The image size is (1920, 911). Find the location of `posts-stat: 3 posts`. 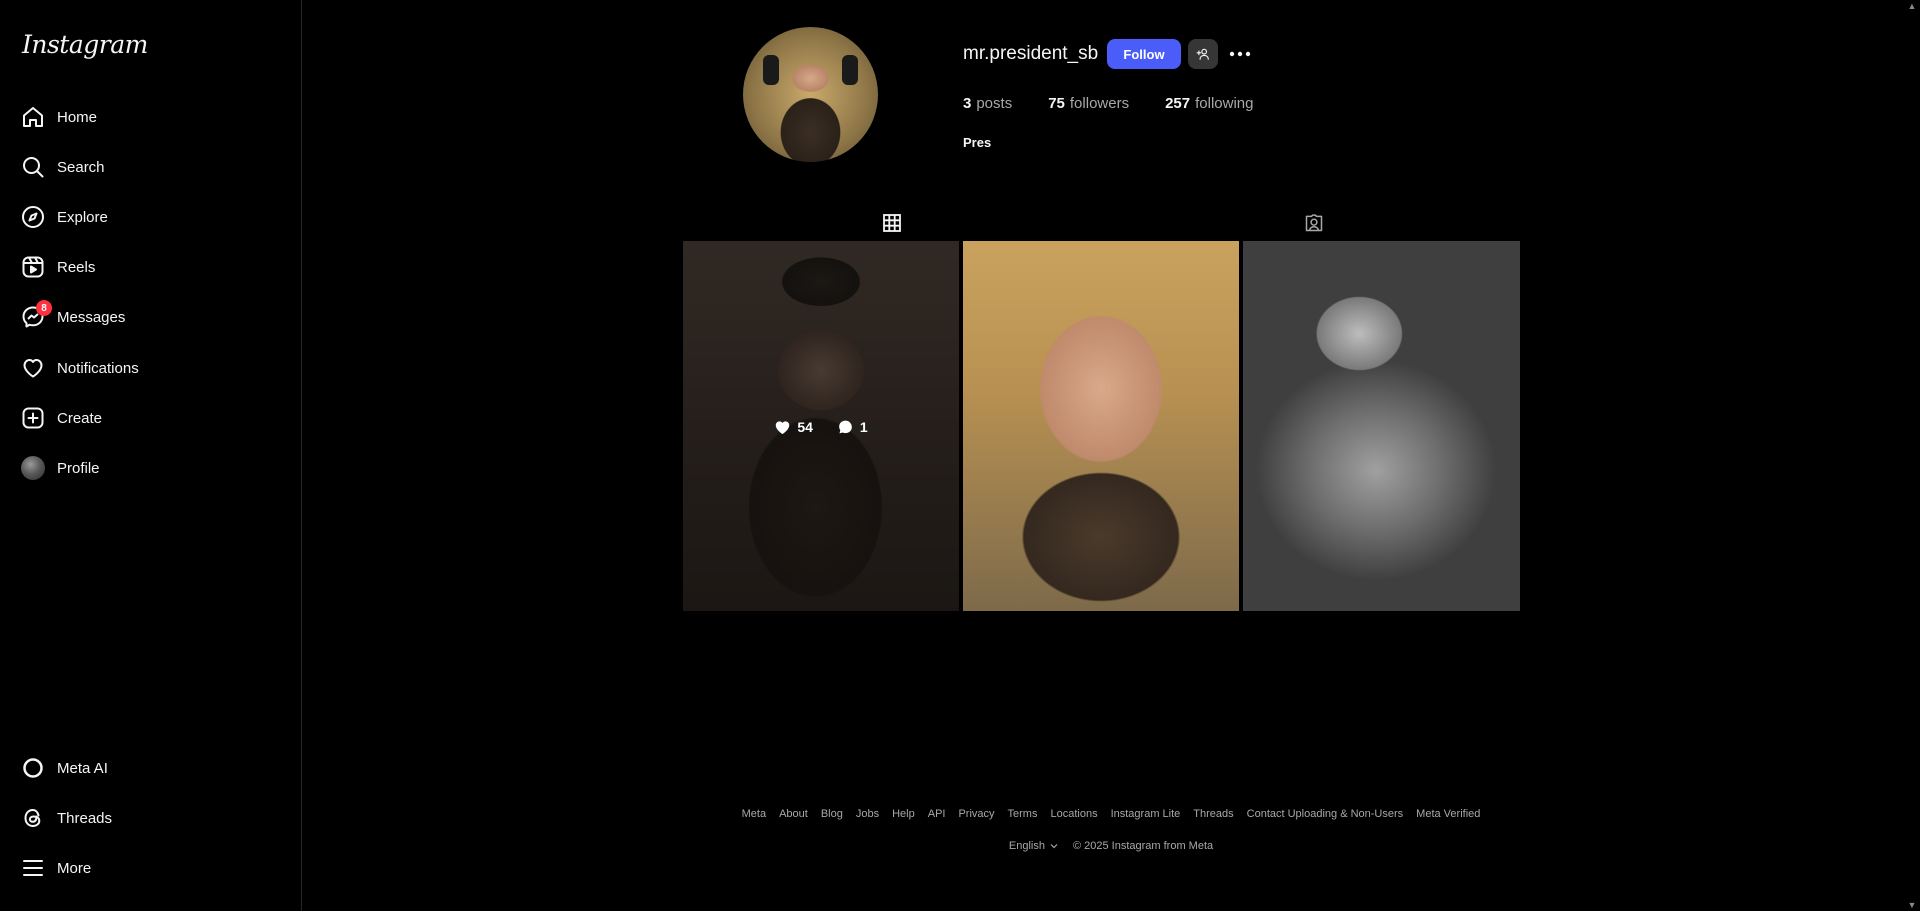

posts-stat: 3 posts is located at coordinates (987, 103).